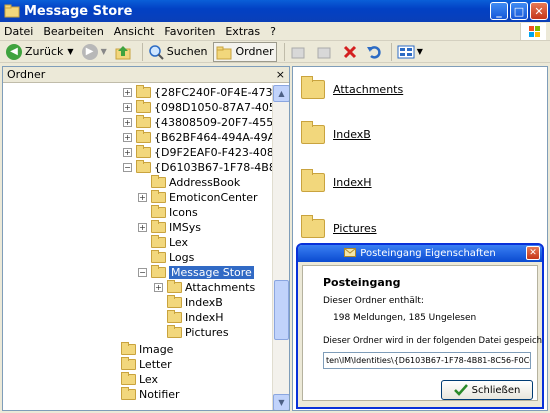 The image size is (550, 413). What do you see at coordinates (195, 302) in the screenshot?
I see `tree-item: IndexB` at bounding box center [195, 302].